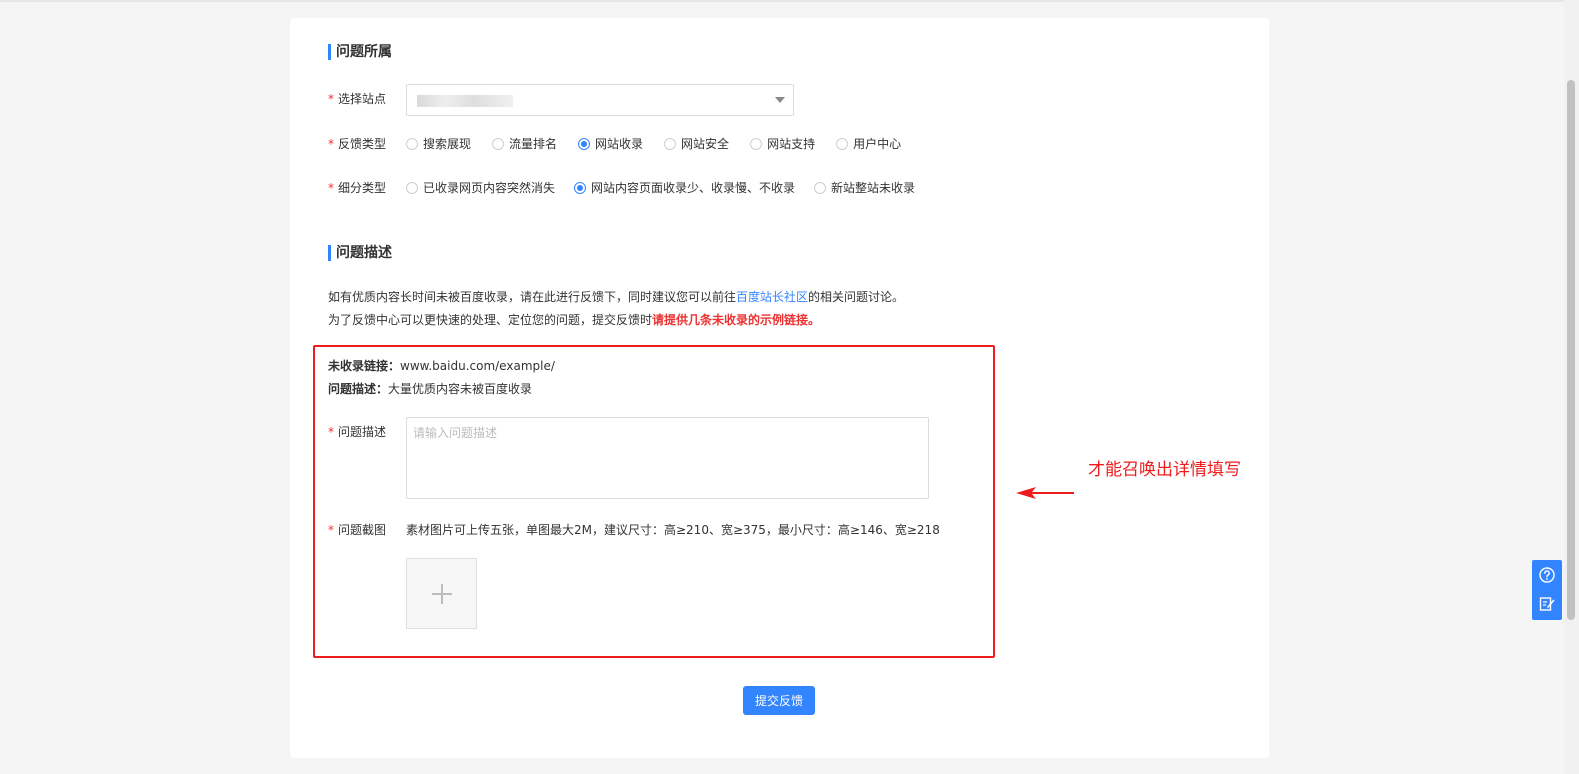 The height and width of the screenshot is (774, 1579). Describe the element at coordinates (600, 100) in the screenshot. I see `site-select` at that location.